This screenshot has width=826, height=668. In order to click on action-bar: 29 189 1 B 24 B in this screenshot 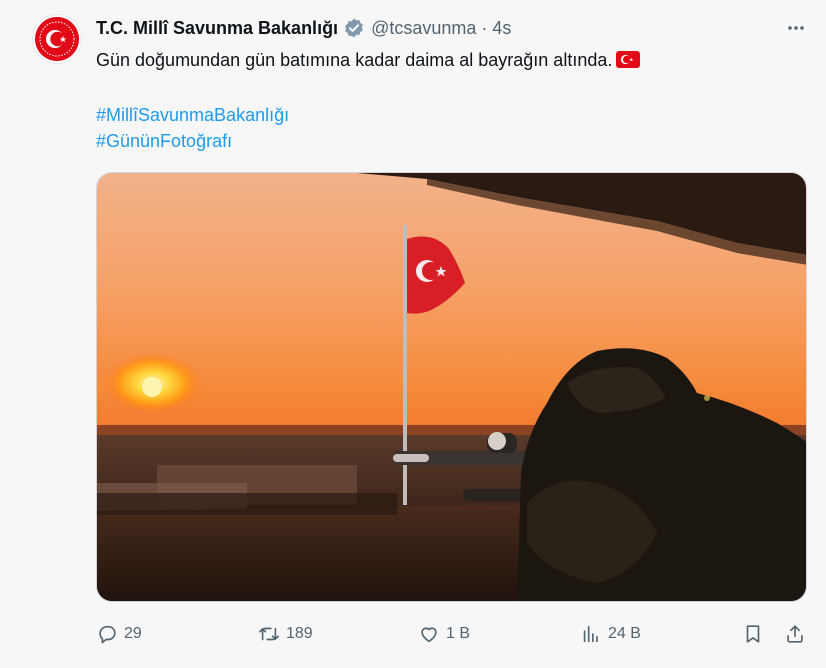, I will do `click(452, 634)`.